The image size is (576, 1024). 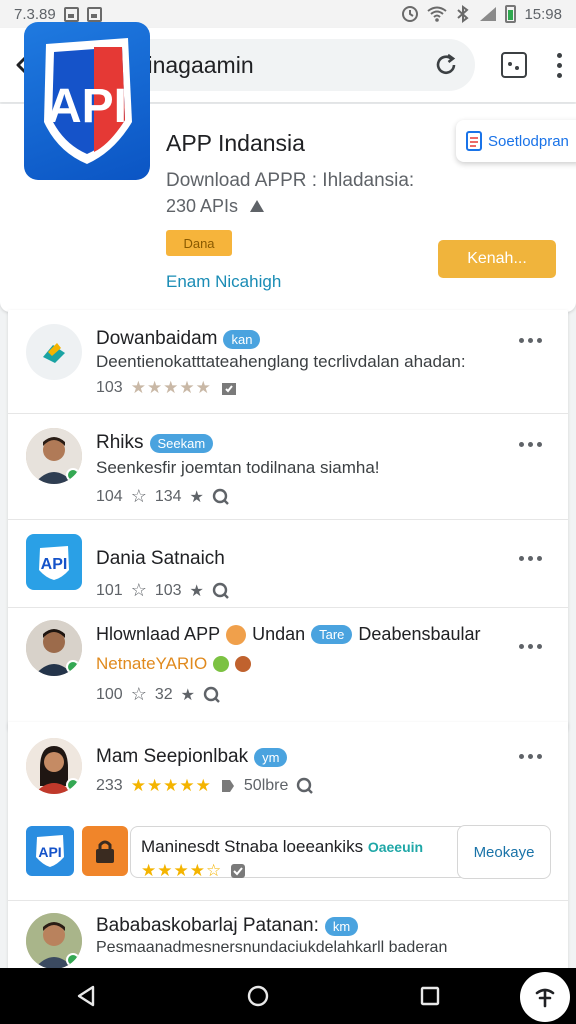 I want to click on wifi-icon, so click(x=437, y=14).